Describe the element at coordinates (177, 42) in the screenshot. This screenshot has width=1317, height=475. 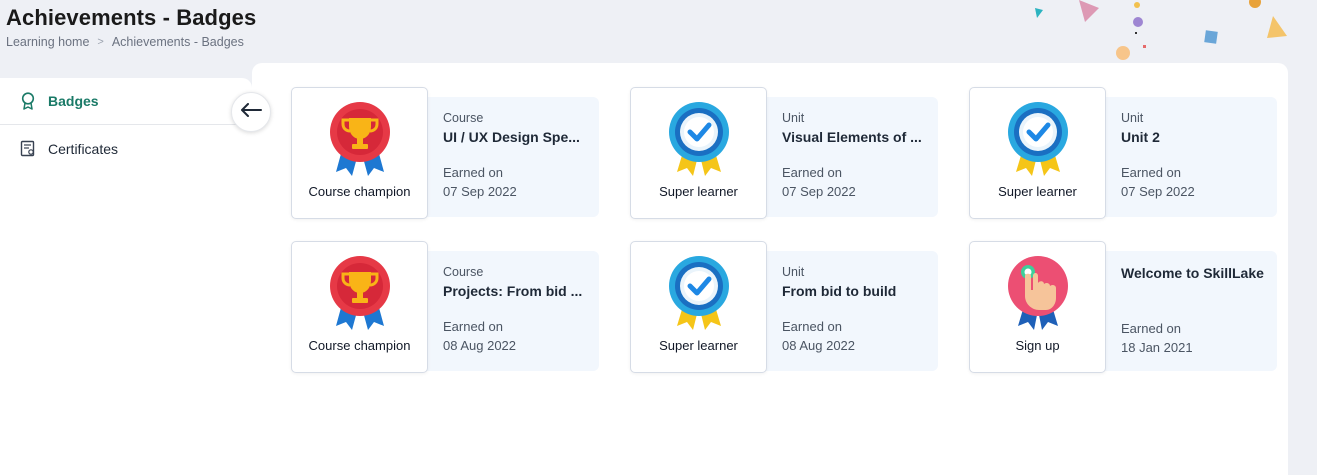
I see `breadcrumb-current: Achievements - Badges` at that location.